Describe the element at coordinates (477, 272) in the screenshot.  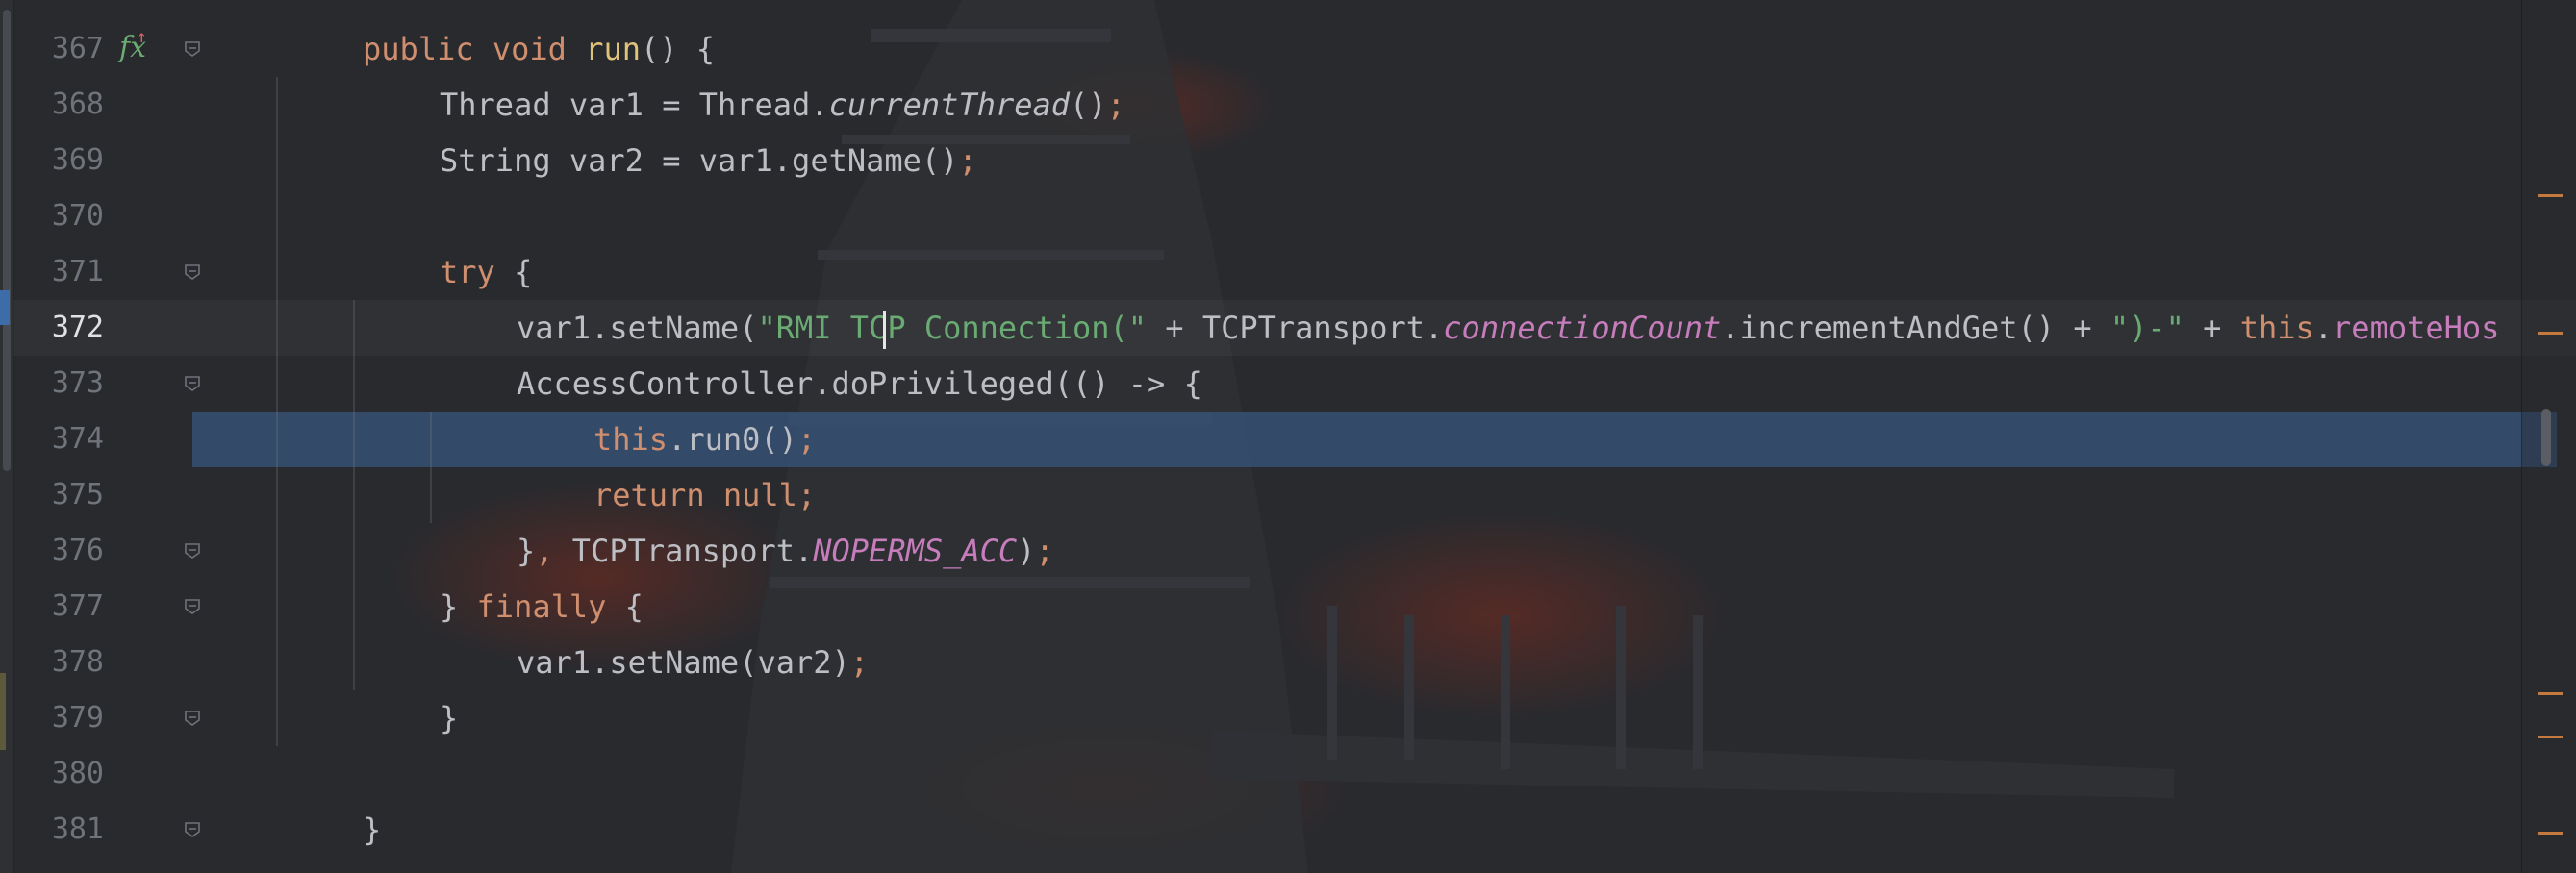
I see `code-token: try` at that location.